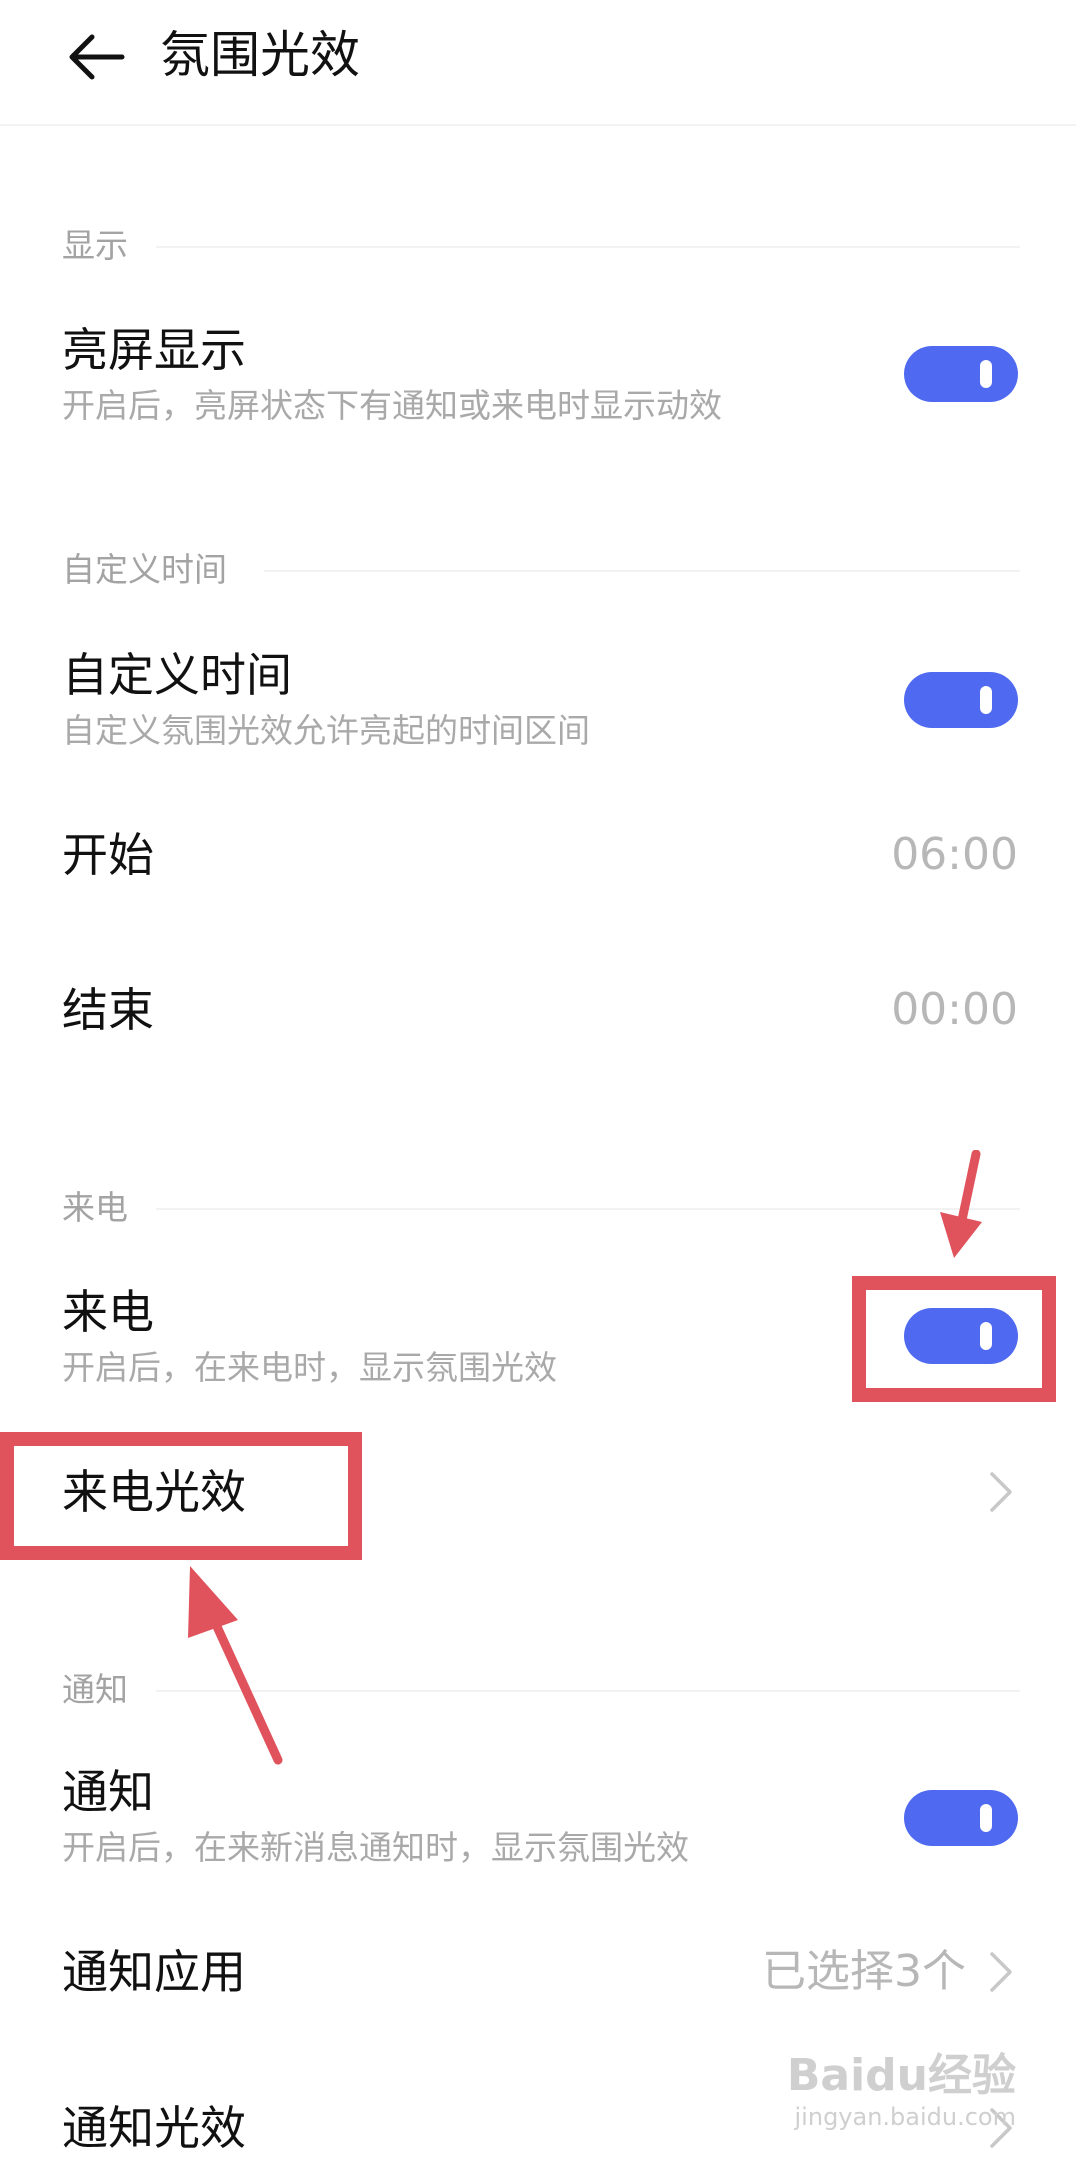 This screenshot has width=1076, height=2172. I want to click on row-title: 亮屏显示, so click(154, 350).